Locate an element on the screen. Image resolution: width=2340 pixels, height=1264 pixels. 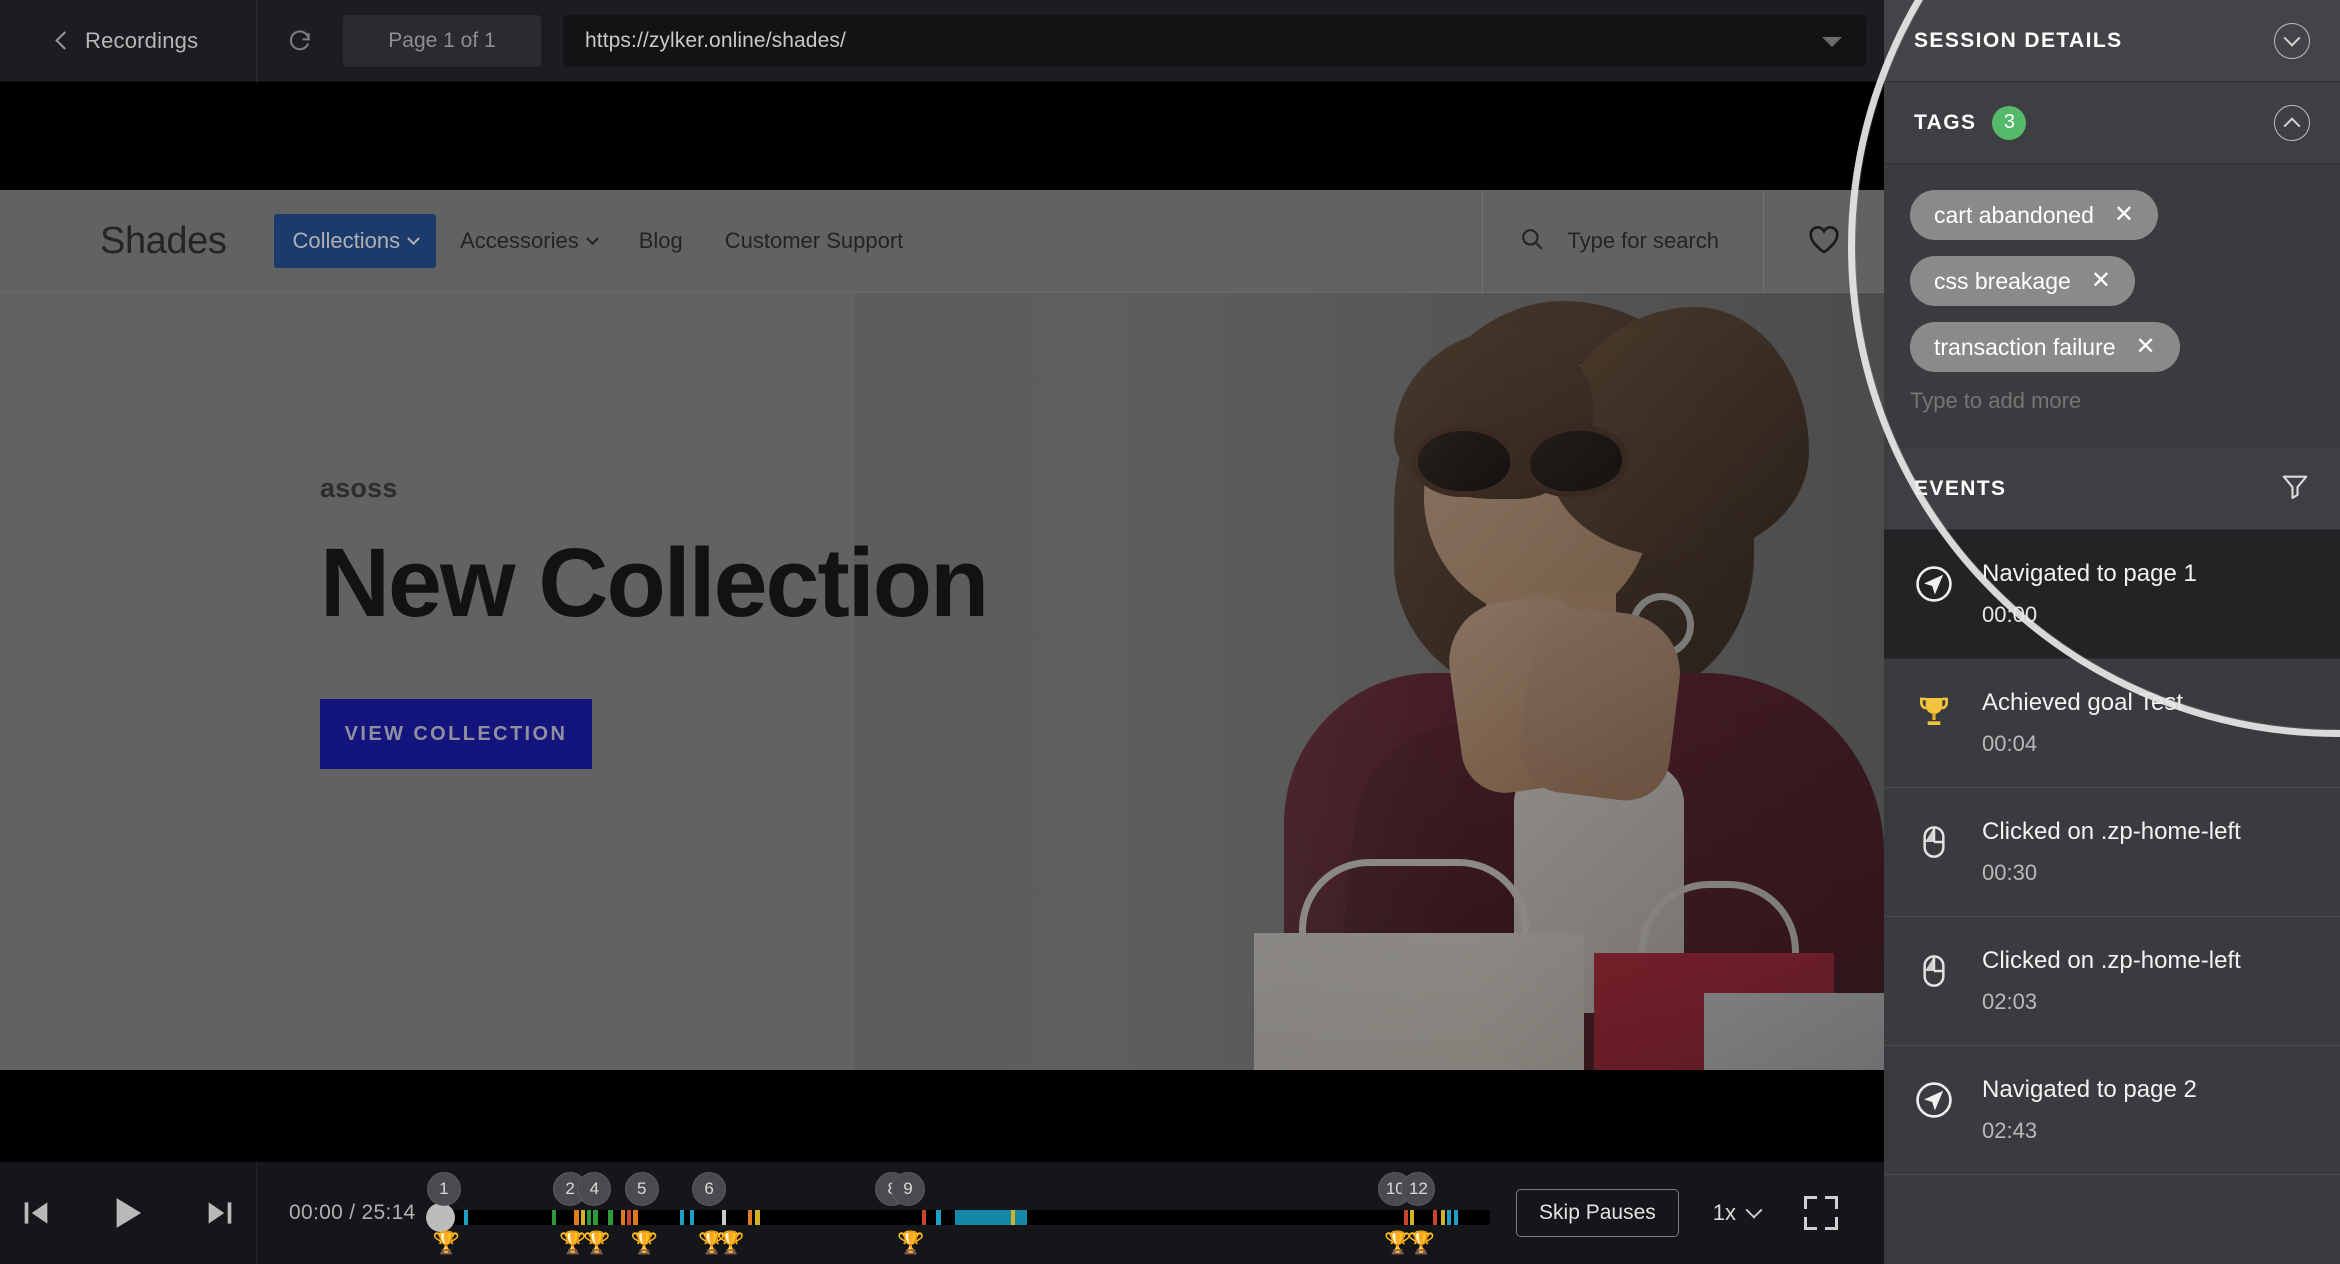
tag-chip: cart abandoned ✕ is located at coordinates (2034, 215).